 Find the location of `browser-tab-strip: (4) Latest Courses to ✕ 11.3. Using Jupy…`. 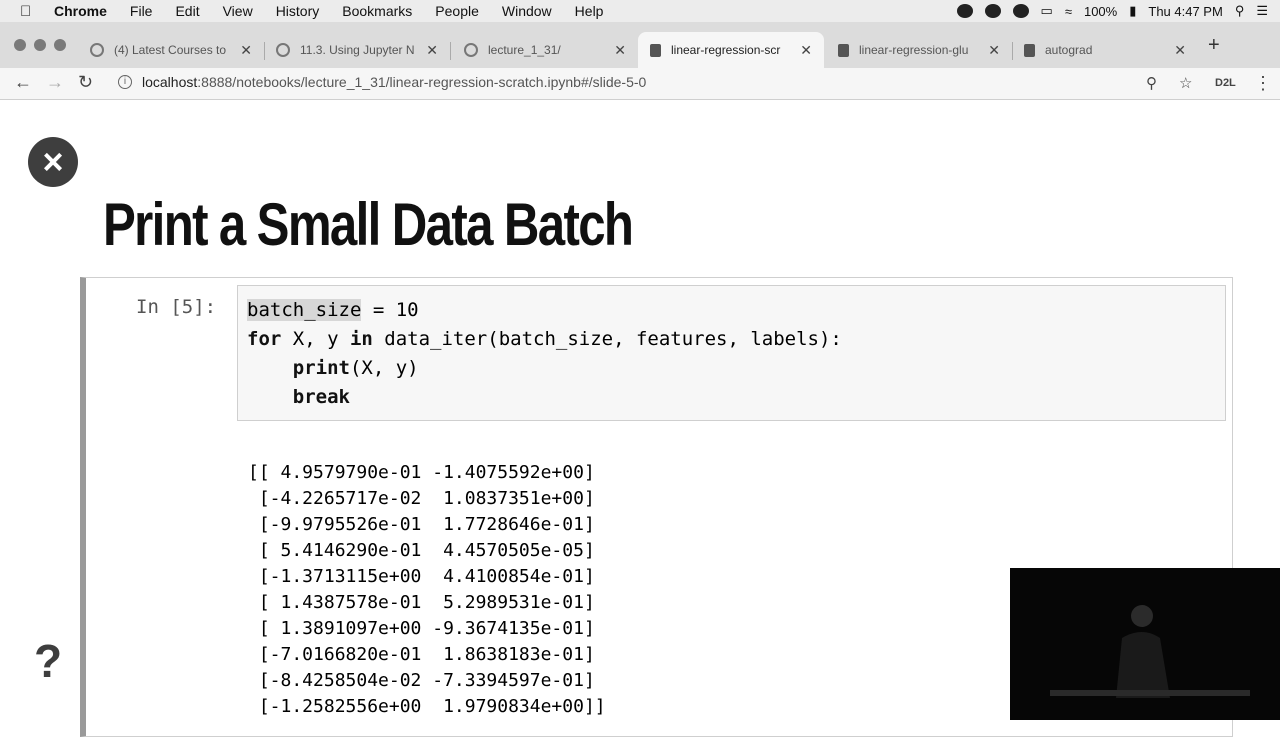

browser-tab-strip: (4) Latest Courses to ✕ 11.3. Using Jupy… is located at coordinates (640, 45).